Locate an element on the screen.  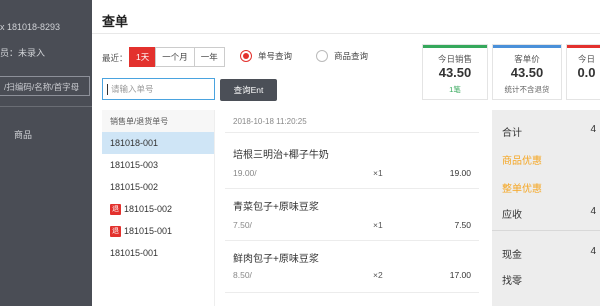
product-name: 鲜肉包子+原味豆浆 is located at coordinates (276, 259).